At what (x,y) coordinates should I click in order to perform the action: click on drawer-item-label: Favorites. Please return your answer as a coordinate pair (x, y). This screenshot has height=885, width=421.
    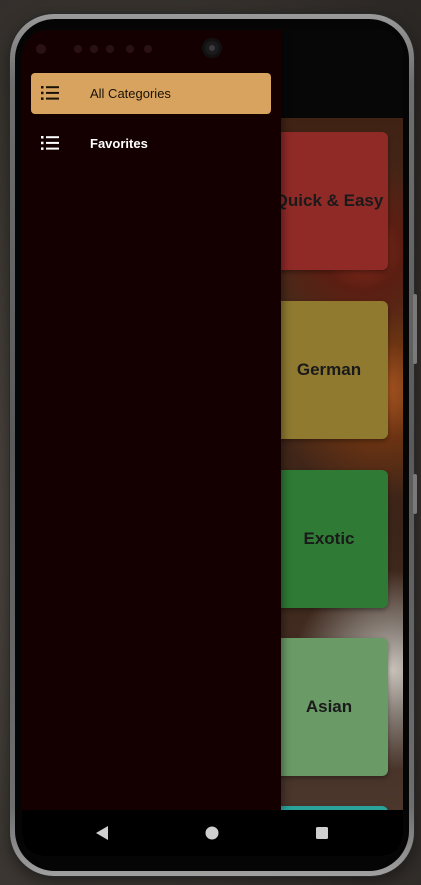
    Looking at the image, I should click on (119, 143).